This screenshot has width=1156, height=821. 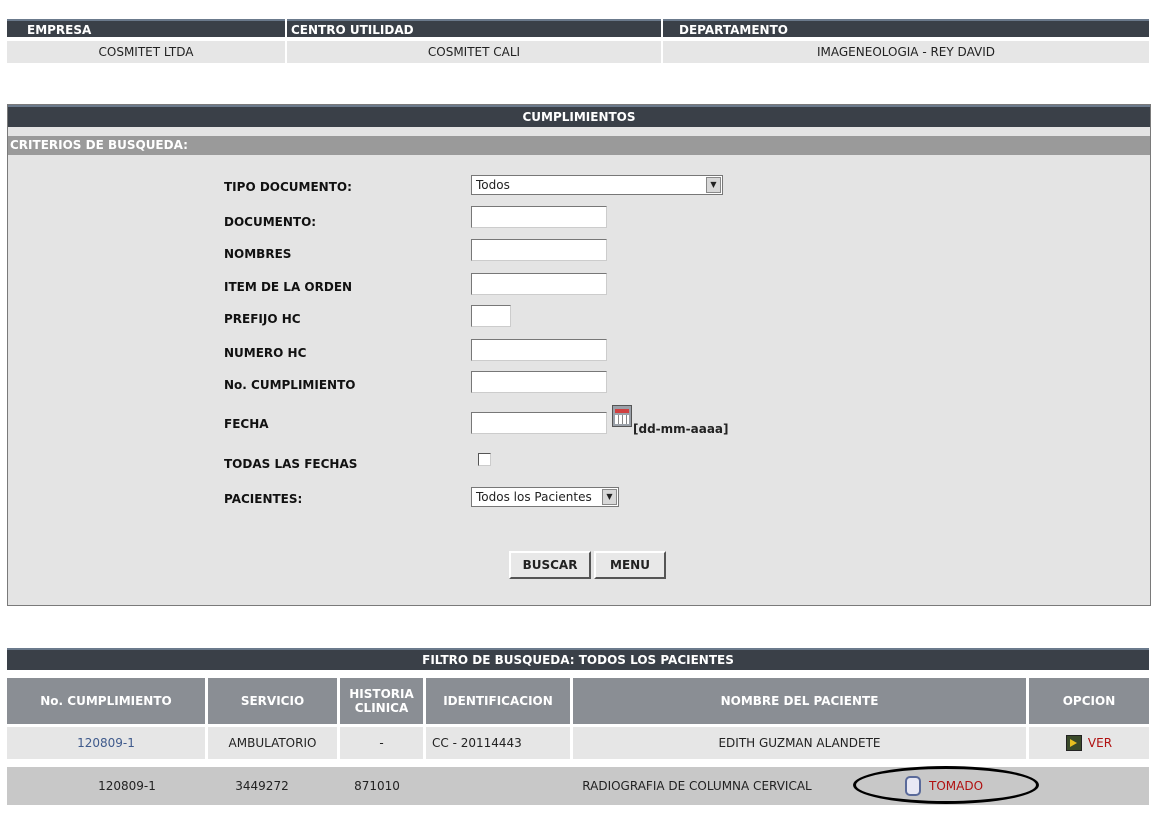 What do you see at coordinates (697, 786) in the screenshot?
I see `detail-description: RADIOGRAFIA DE COLUMNA CERVICAL` at bounding box center [697, 786].